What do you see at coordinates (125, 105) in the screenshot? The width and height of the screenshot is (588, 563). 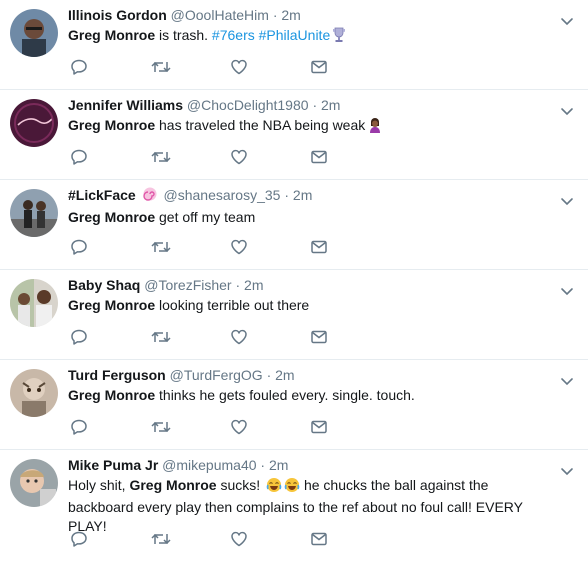 I see `author-name: Jennifer Williams` at bounding box center [125, 105].